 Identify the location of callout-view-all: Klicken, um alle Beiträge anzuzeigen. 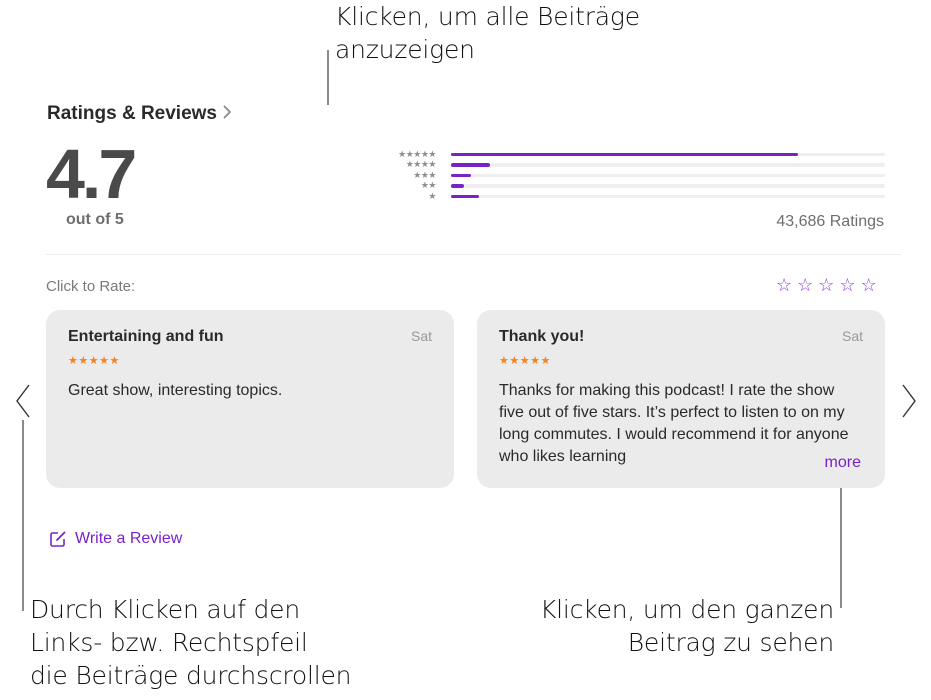
(487, 33).